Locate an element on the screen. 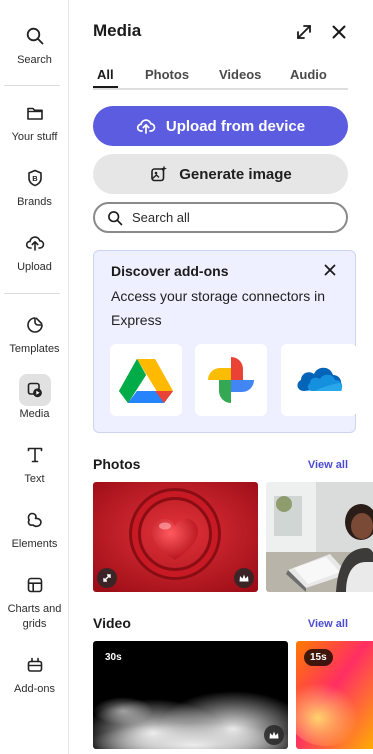  rail-item-elements: Elements is located at coordinates (34, 528).